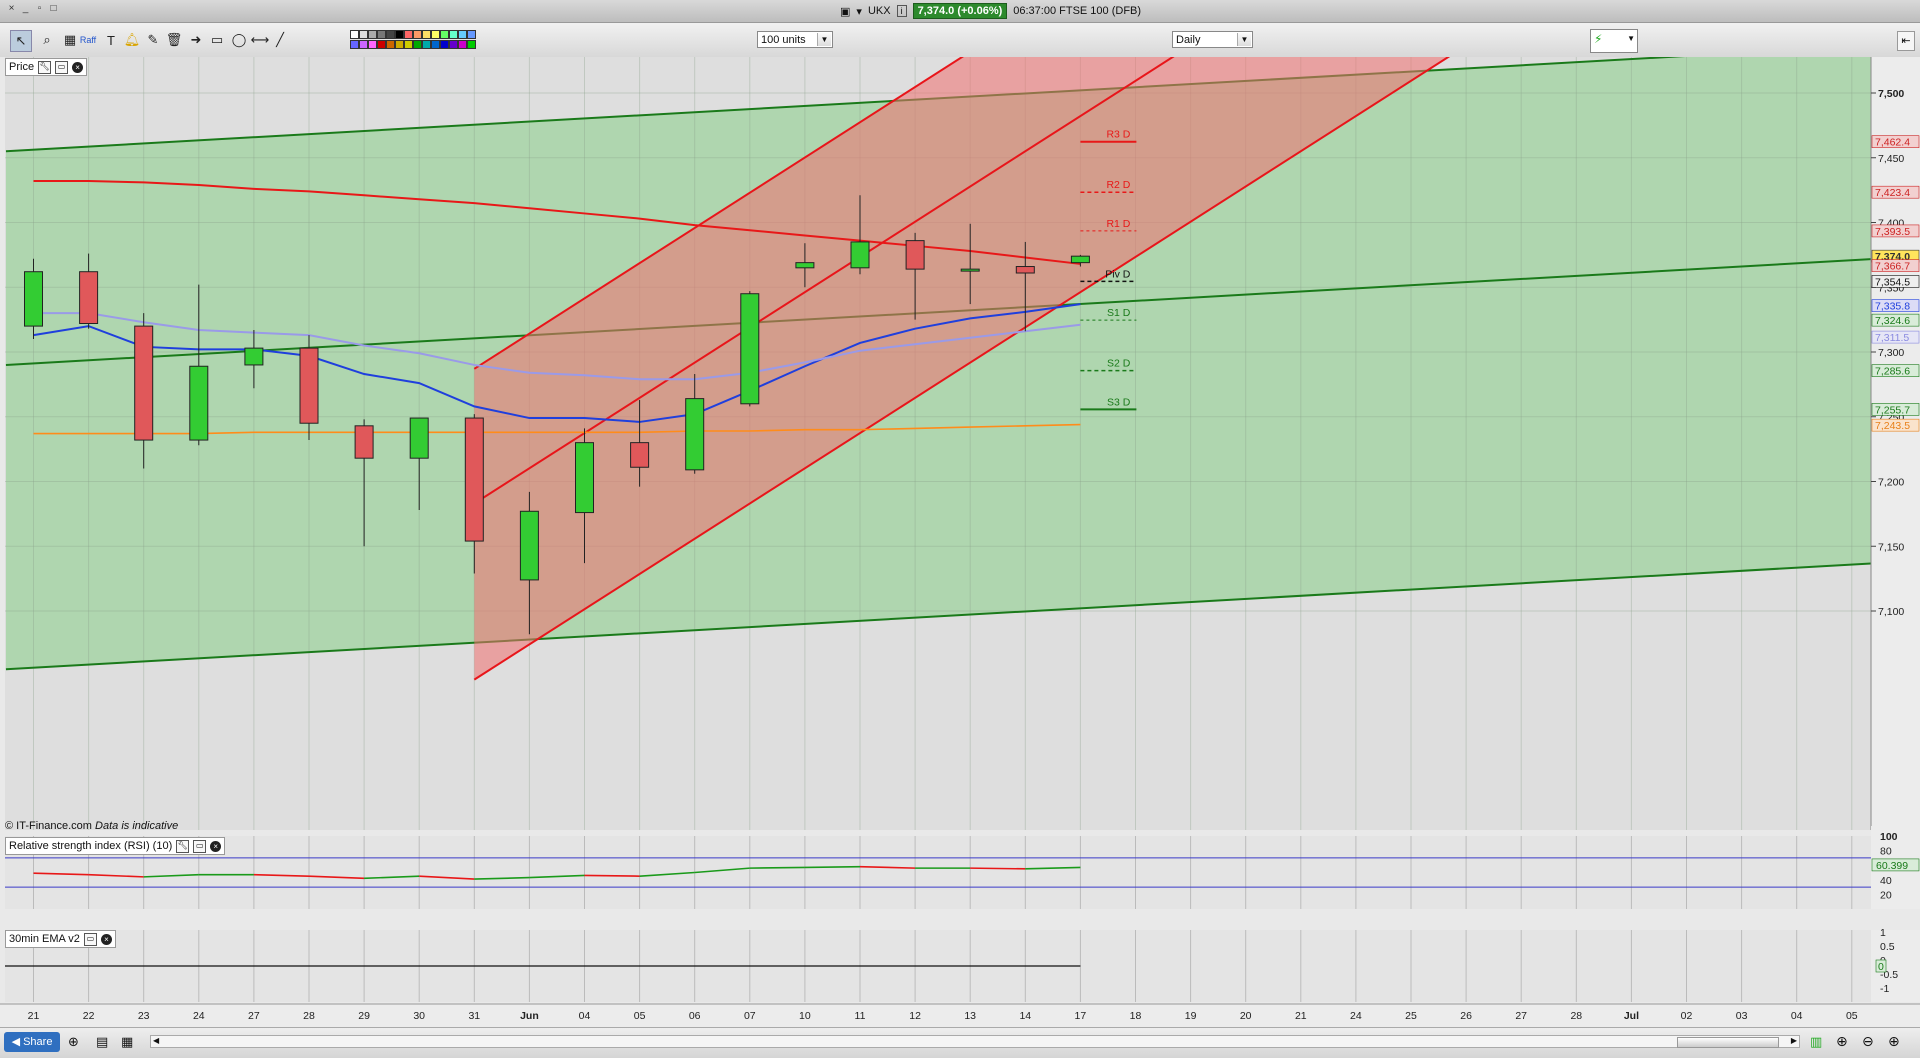  Describe the element at coordinates (47, 40) in the screenshot. I see `zoom-icon: ⌕` at that location.